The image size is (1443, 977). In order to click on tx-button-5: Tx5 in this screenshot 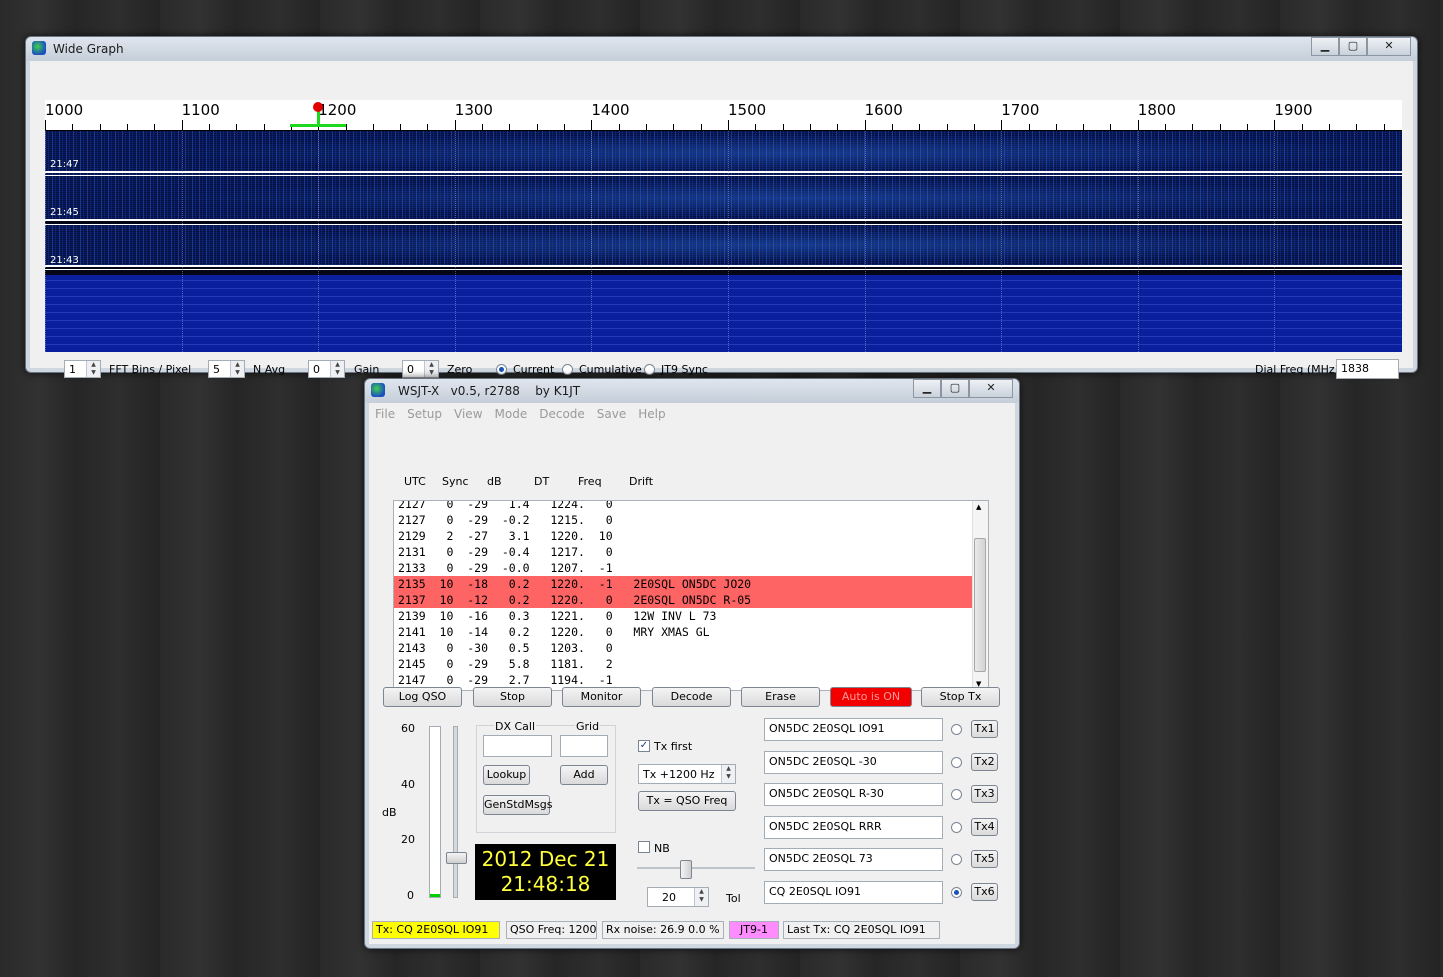, I will do `click(984, 859)`.